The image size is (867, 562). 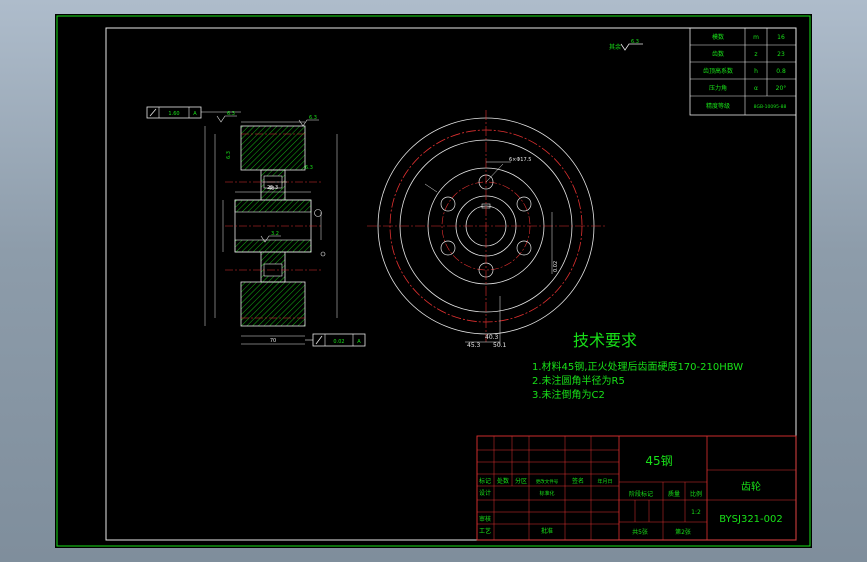 I want to click on svg-text: 0.8, so click(x=781, y=71).